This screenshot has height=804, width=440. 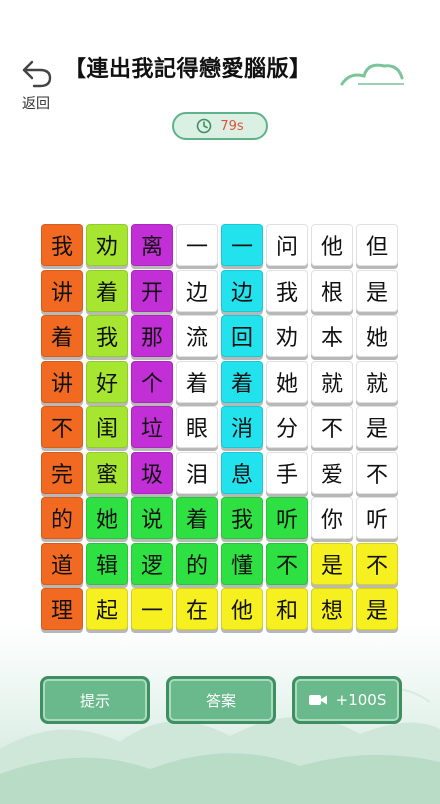 What do you see at coordinates (37, 74) in the screenshot?
I see `back-arrow-icon` at bounding box center [37, 74].